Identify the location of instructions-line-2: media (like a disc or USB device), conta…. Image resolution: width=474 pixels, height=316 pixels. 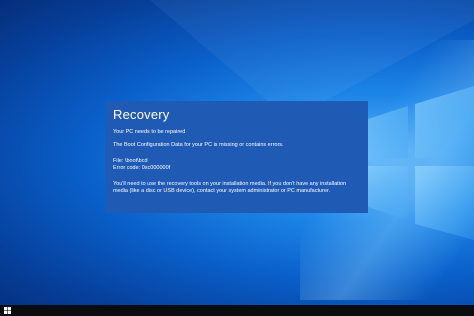
(222, 191).